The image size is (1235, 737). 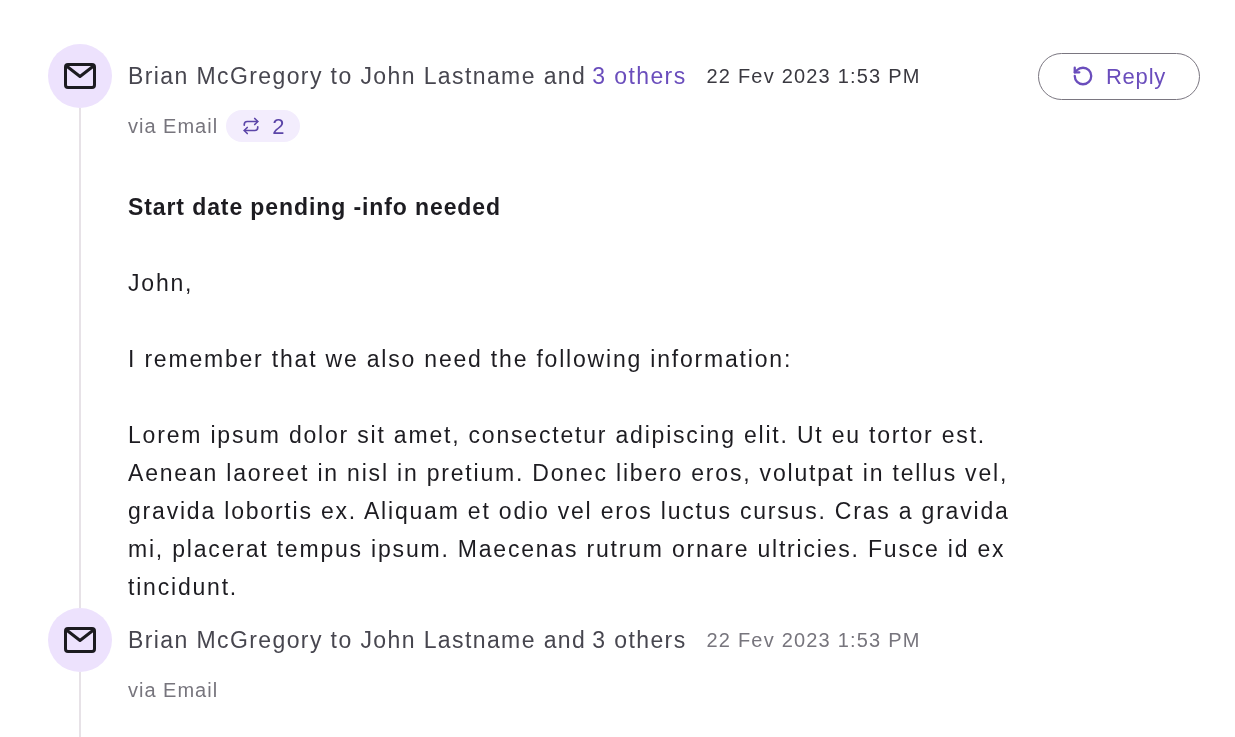 What do you see at coordinates (315, 207) in the screenshot?
I see `message-subject: Start date pending -info needed` at bounding box center [315, 207].